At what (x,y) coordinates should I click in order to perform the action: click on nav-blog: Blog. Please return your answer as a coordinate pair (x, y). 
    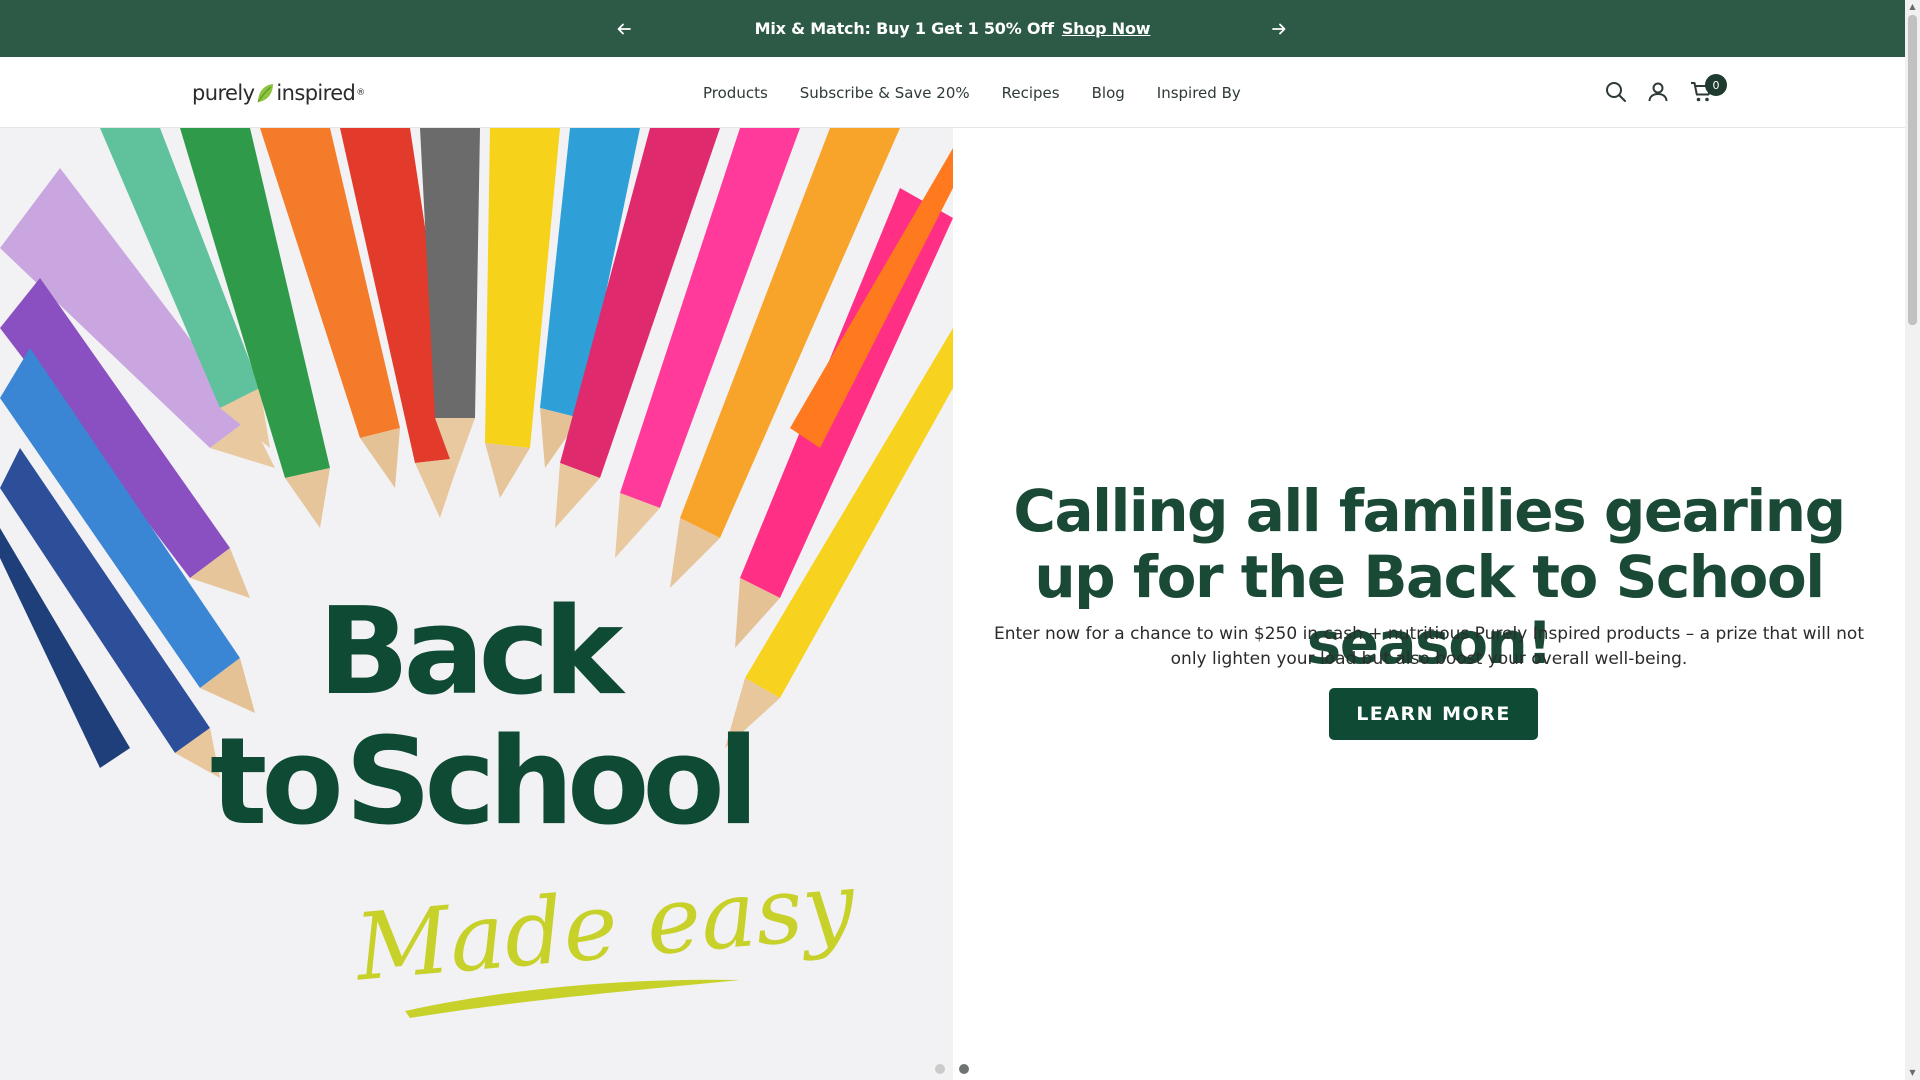
    Looking at the image, I should click on (1108, 93).